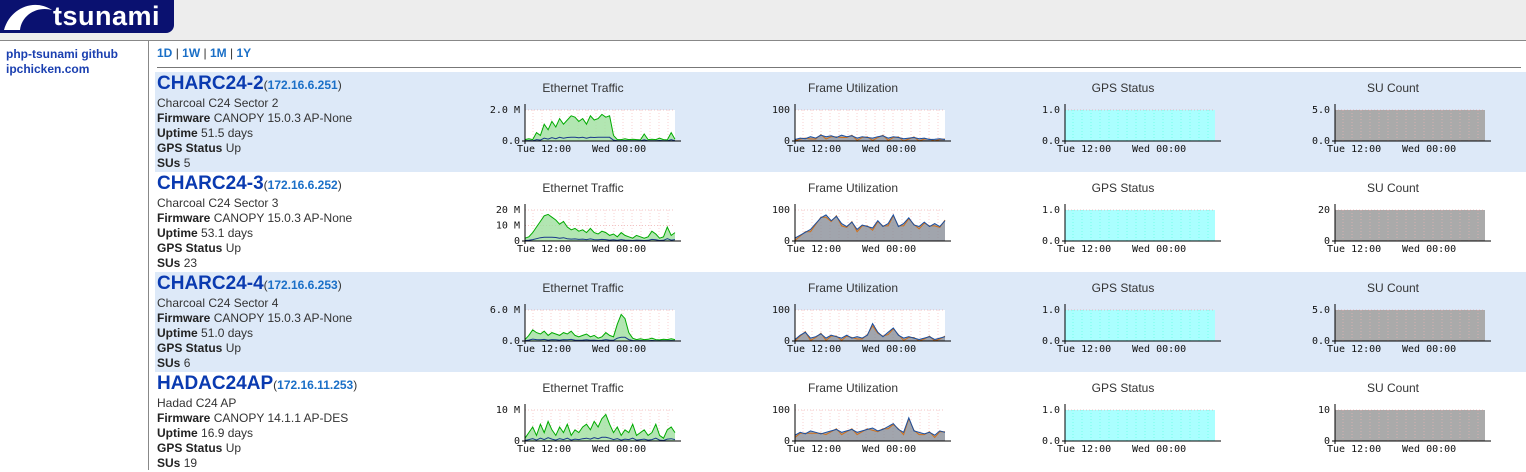 This screenshot has width=1526, height=472. I want to click on device-uptime-line: Uptime 51.0 days, so click(254, 333).